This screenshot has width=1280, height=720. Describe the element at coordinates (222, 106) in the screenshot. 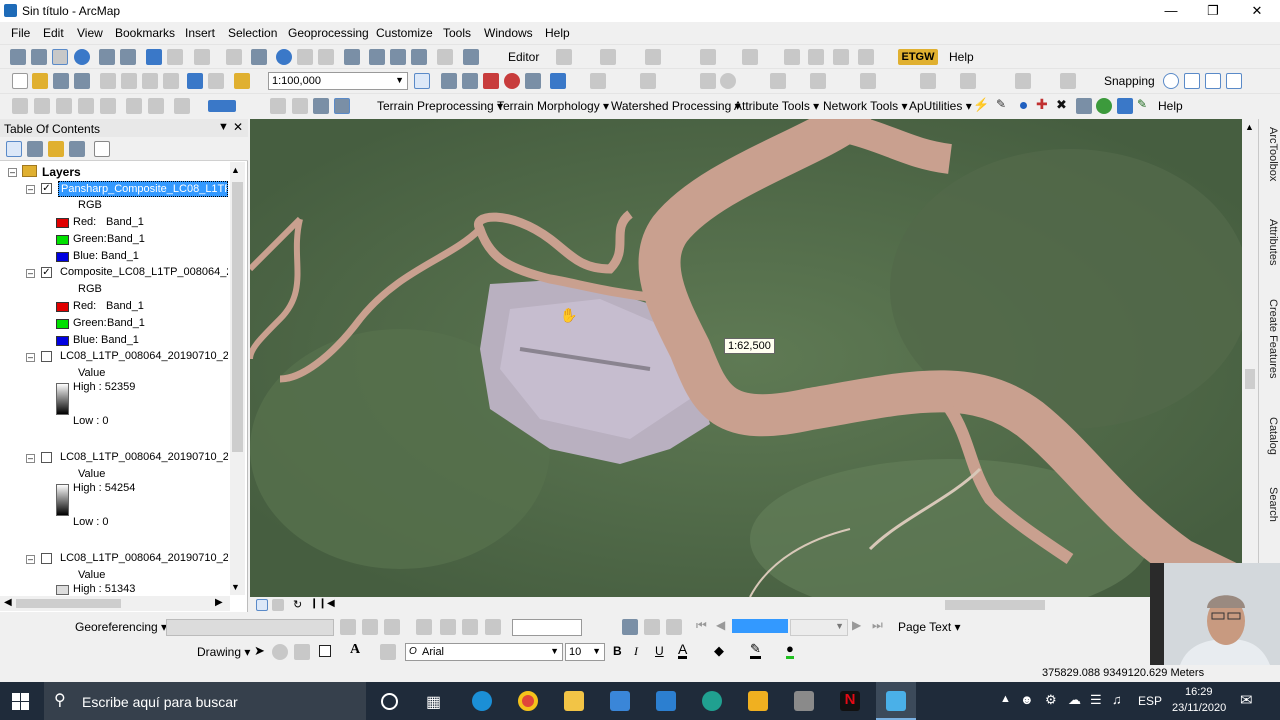

I see `zoom-percent-combo` at that location.